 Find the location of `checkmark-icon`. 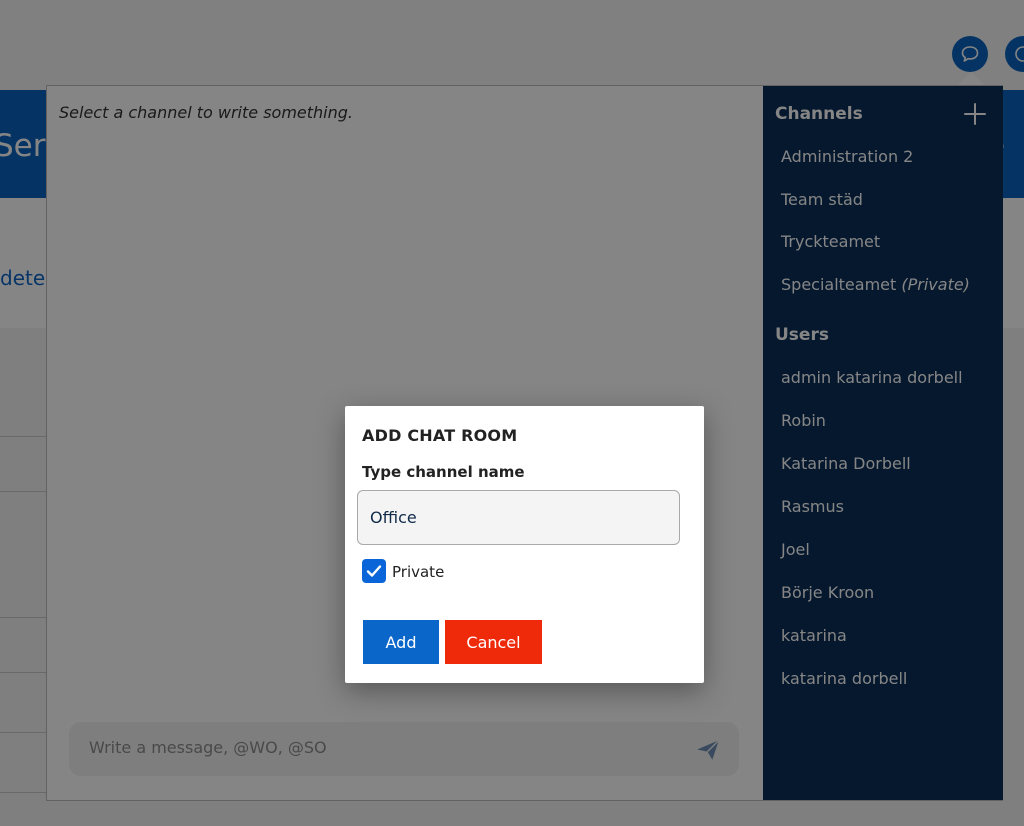

checkmark-icon is located at coordinates (374, 571).